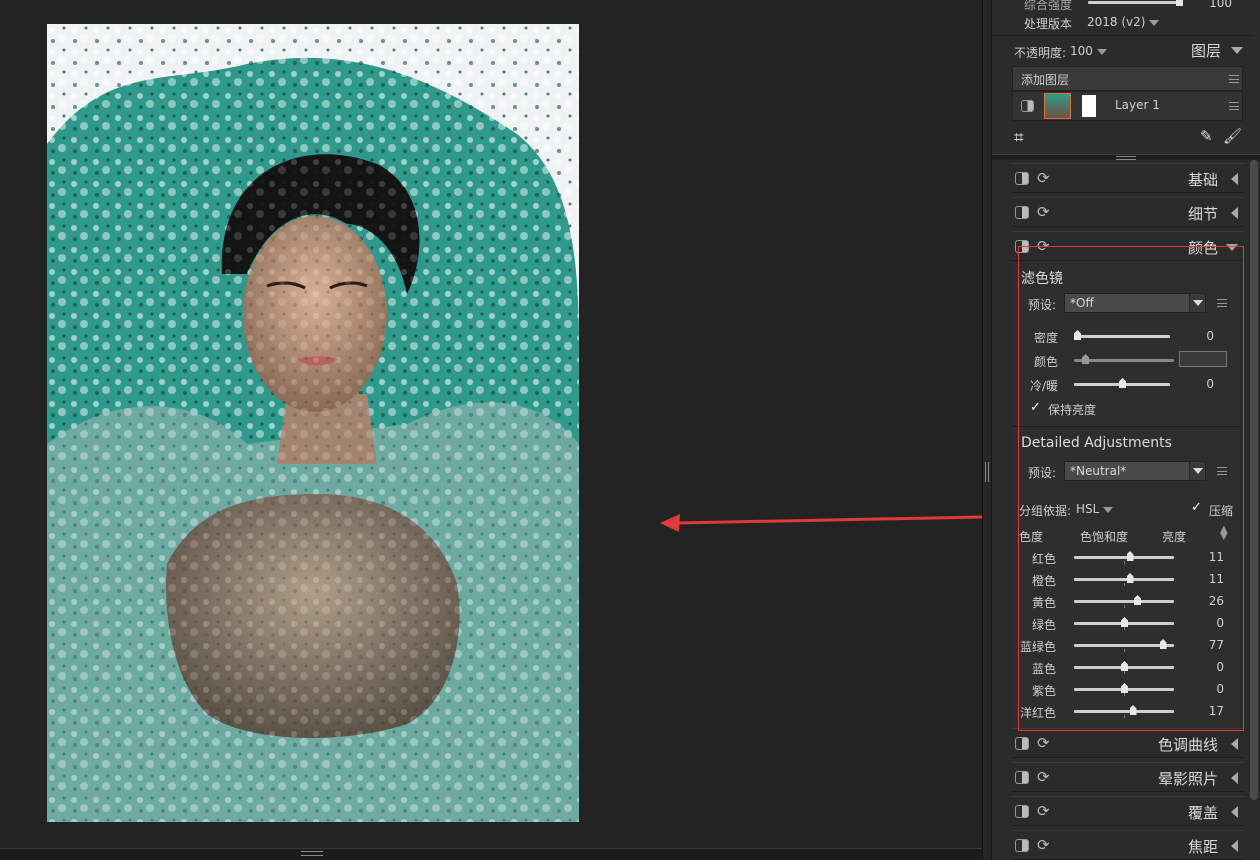 The height and width of the screenshot is (860, 1260). Describe the element at coordinates (1187, 779) in the screenshot. I see `section-title: 晕影照片` at that location.